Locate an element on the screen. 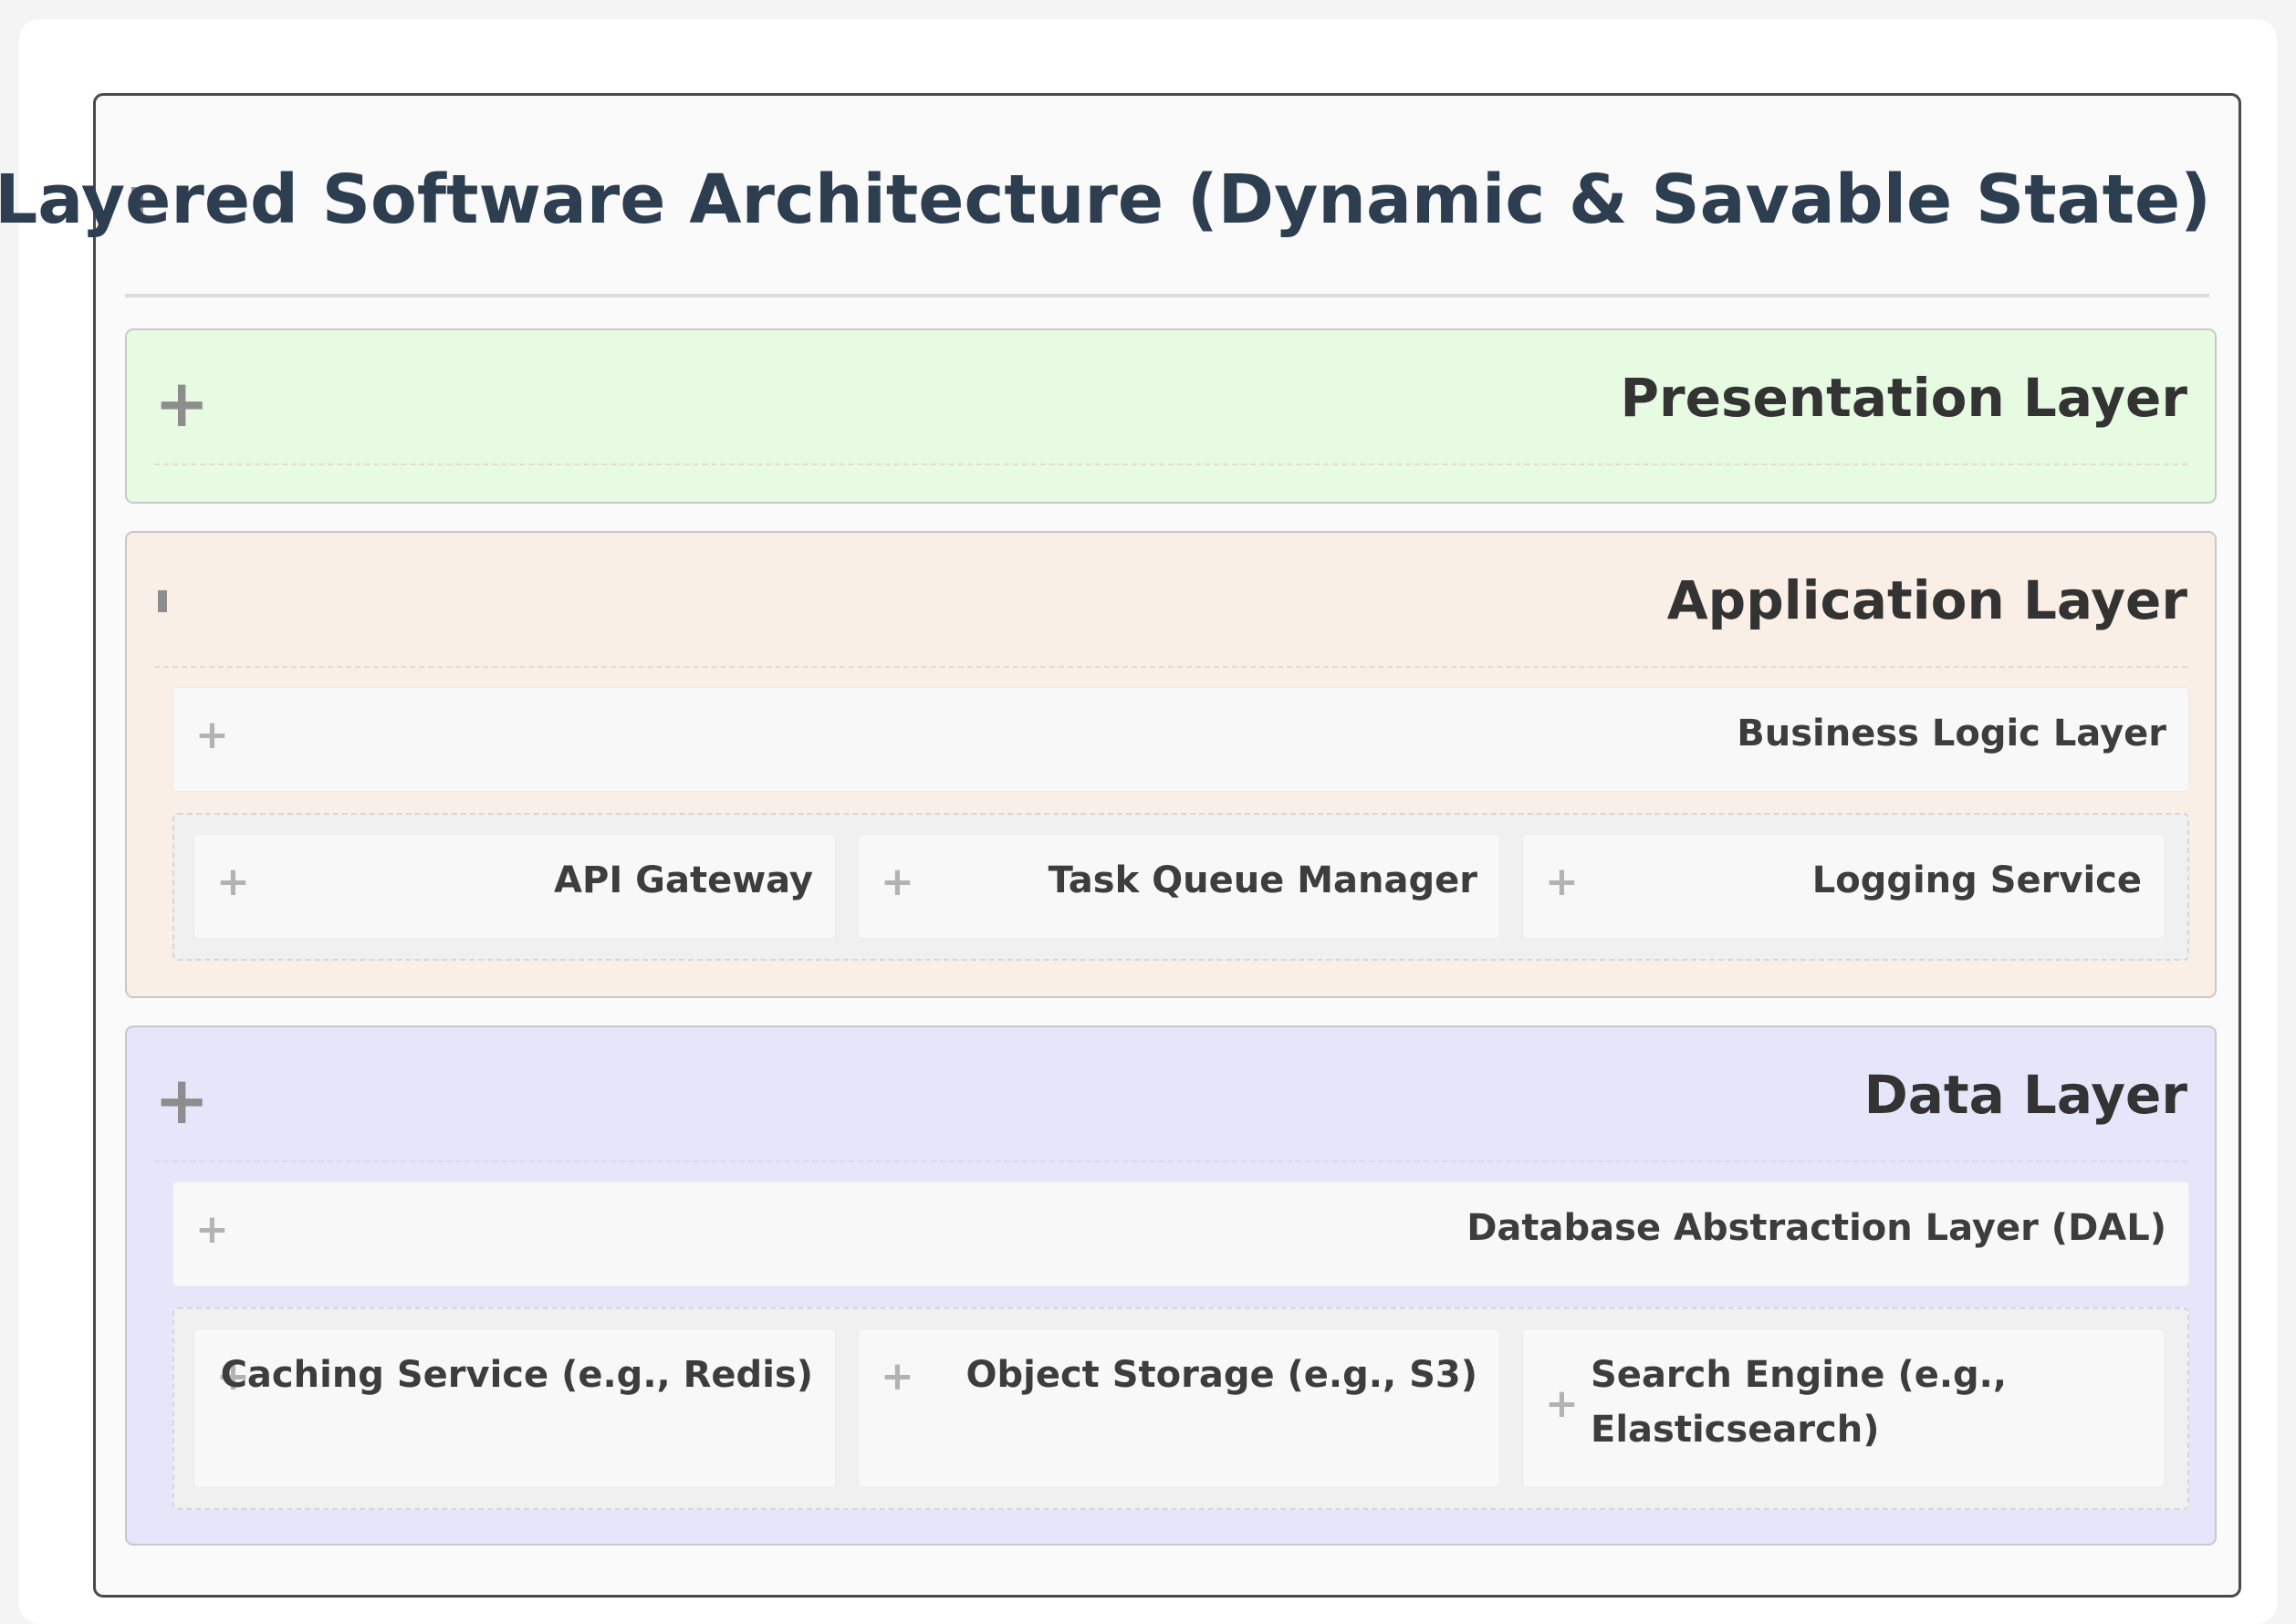 The height and width of the screenshot is (1624, 2296). expand-data-icon: + is located at coordinates (181, 1100).